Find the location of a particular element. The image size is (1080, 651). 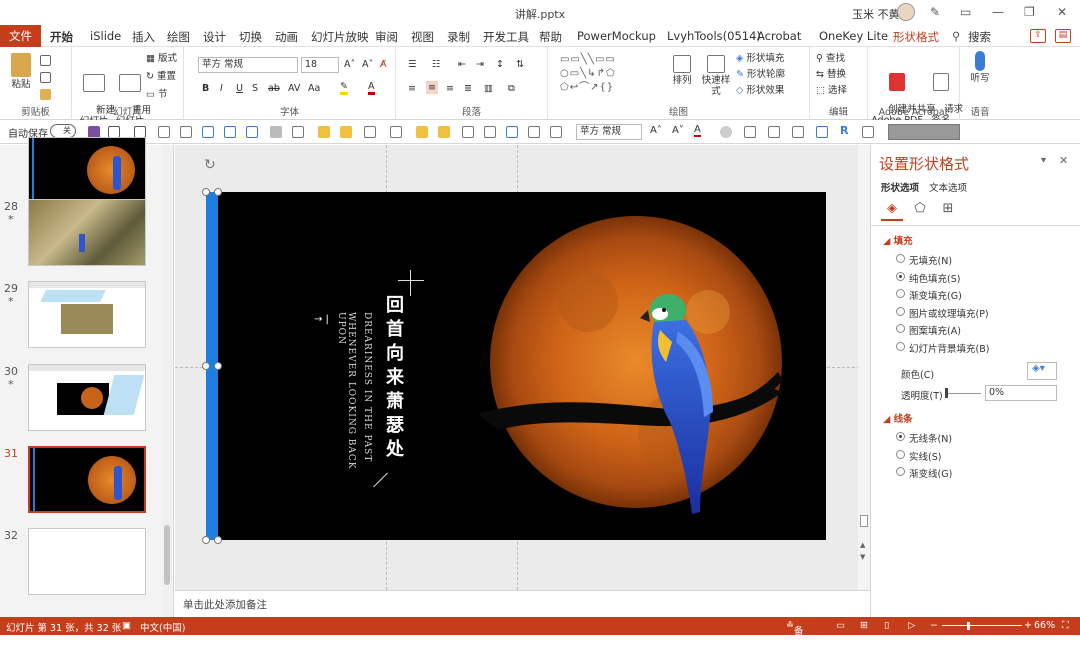

handle-bottom-left is located at coordinates (206, 540).